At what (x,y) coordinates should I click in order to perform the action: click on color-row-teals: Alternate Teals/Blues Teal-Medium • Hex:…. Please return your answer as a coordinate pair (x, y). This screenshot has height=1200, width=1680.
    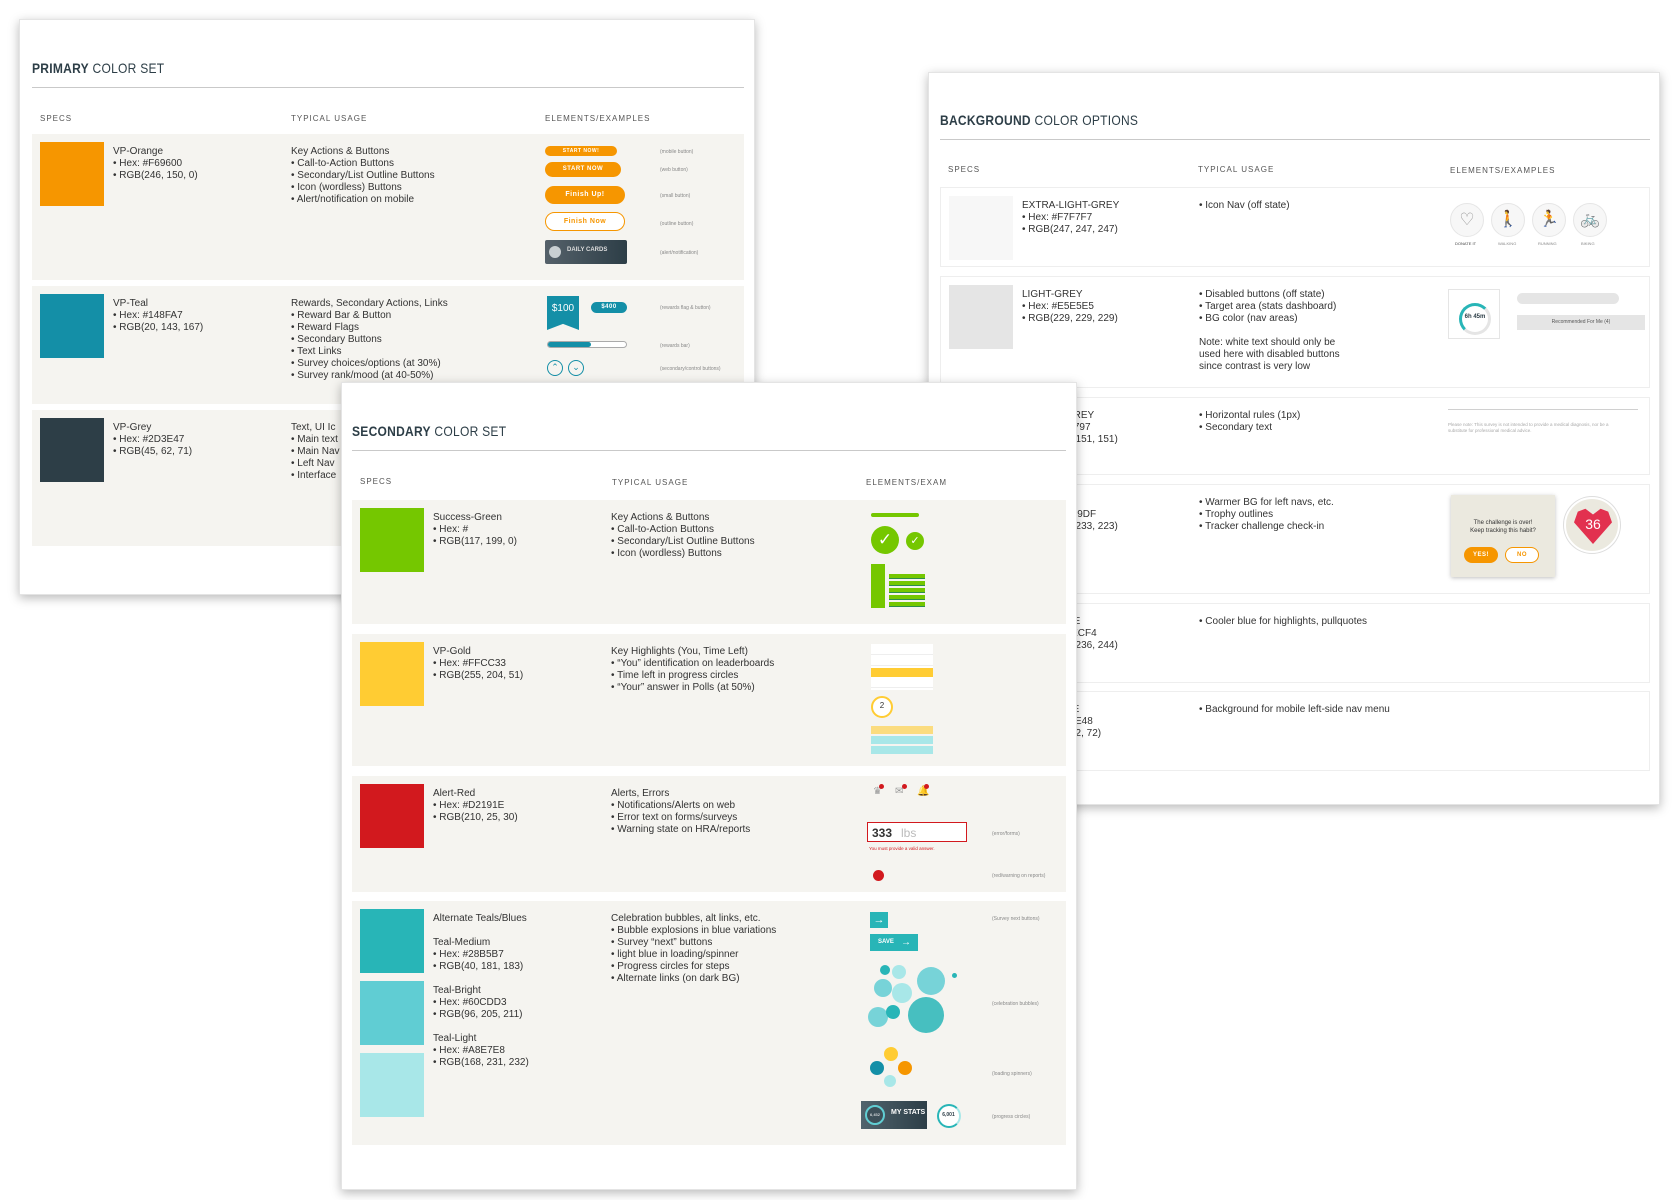
    Looking at the image, I should click on (709, 1023).